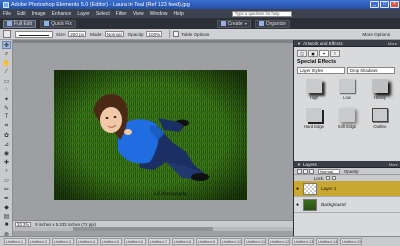  I want to click on photo-watermark: LR Photography, so click(170, 194).